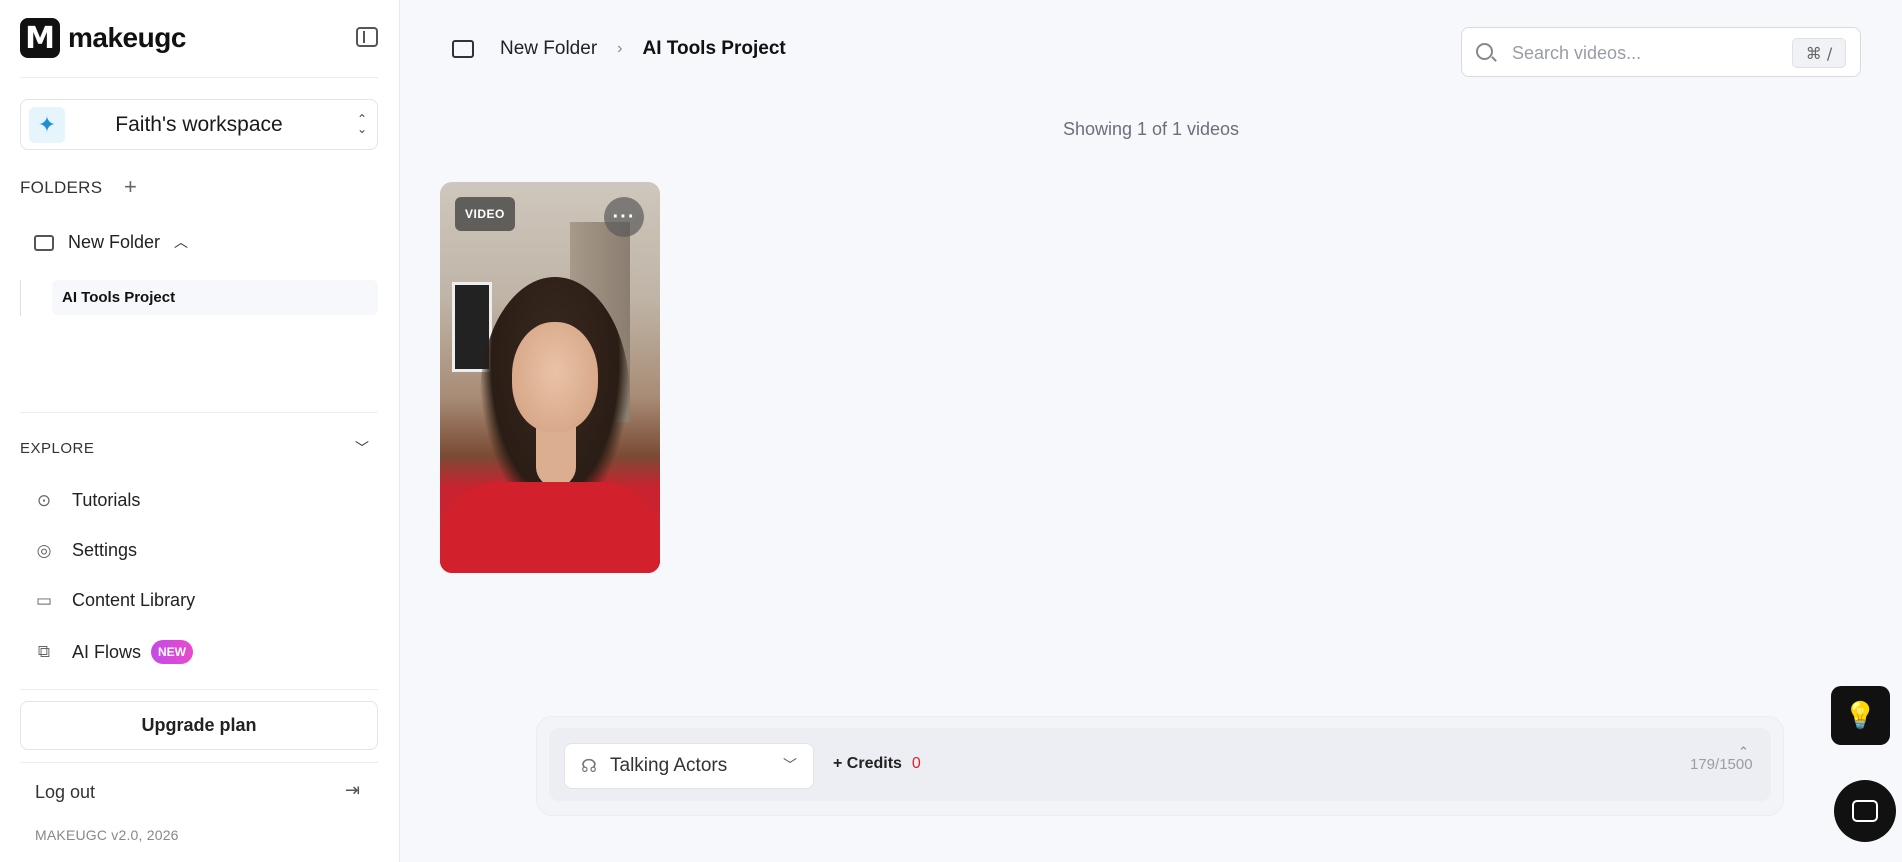 This screenshot has width=1902, height=862. I want to click on chevron-right-icon: ›, so click(620, 48).